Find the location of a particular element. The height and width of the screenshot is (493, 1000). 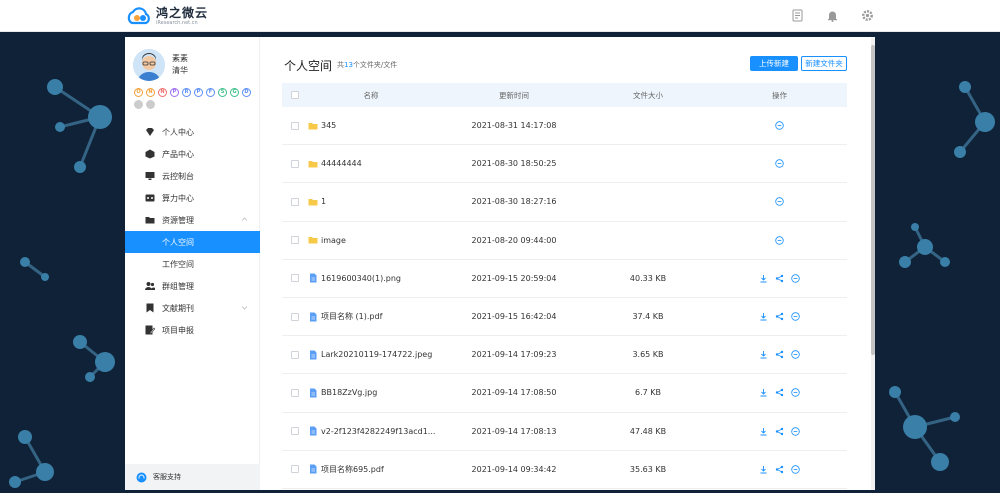

sidebar-item-label: 项目申报 is located at coordinates (178, 330).